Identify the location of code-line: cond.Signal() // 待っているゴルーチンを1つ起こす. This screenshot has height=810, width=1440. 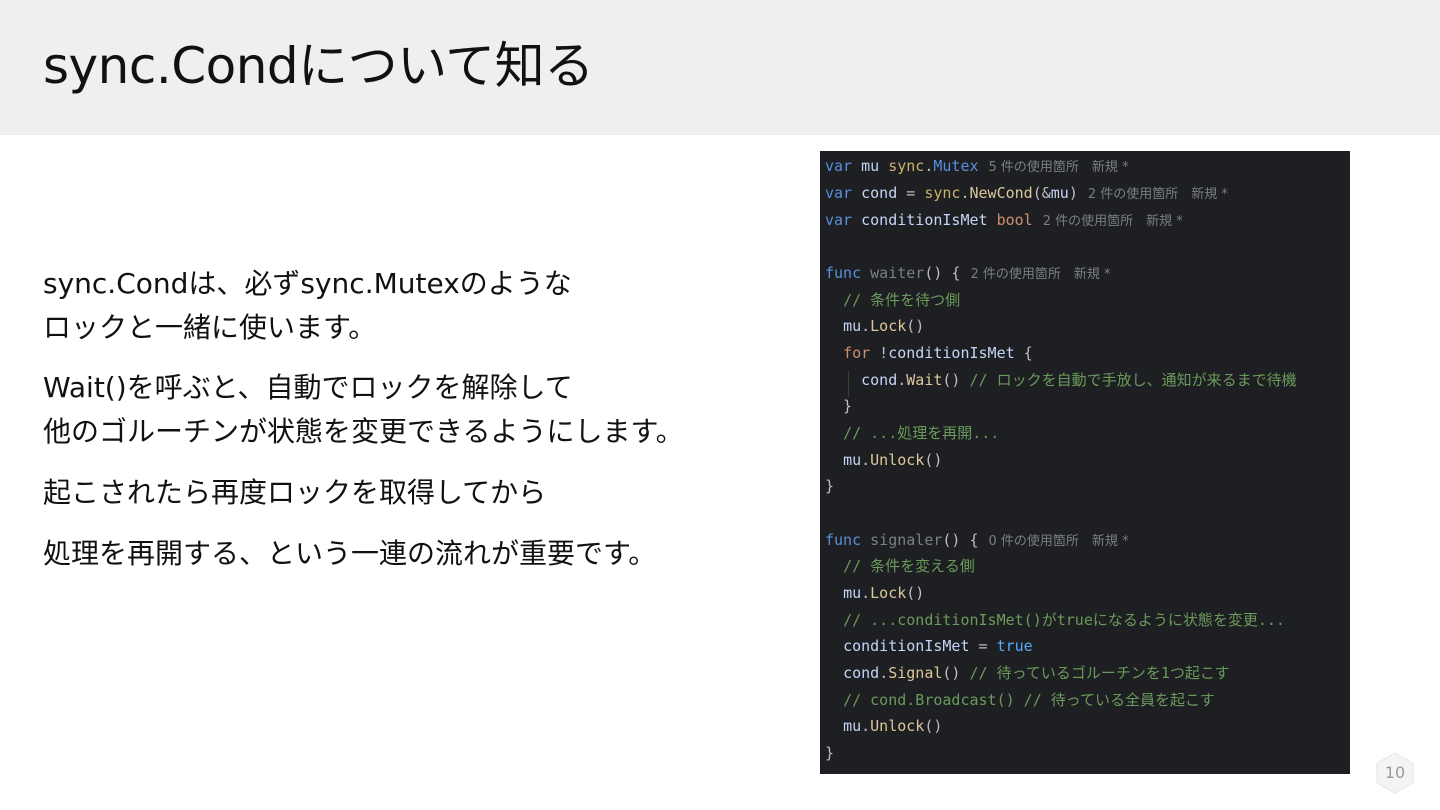
(1036, 673).